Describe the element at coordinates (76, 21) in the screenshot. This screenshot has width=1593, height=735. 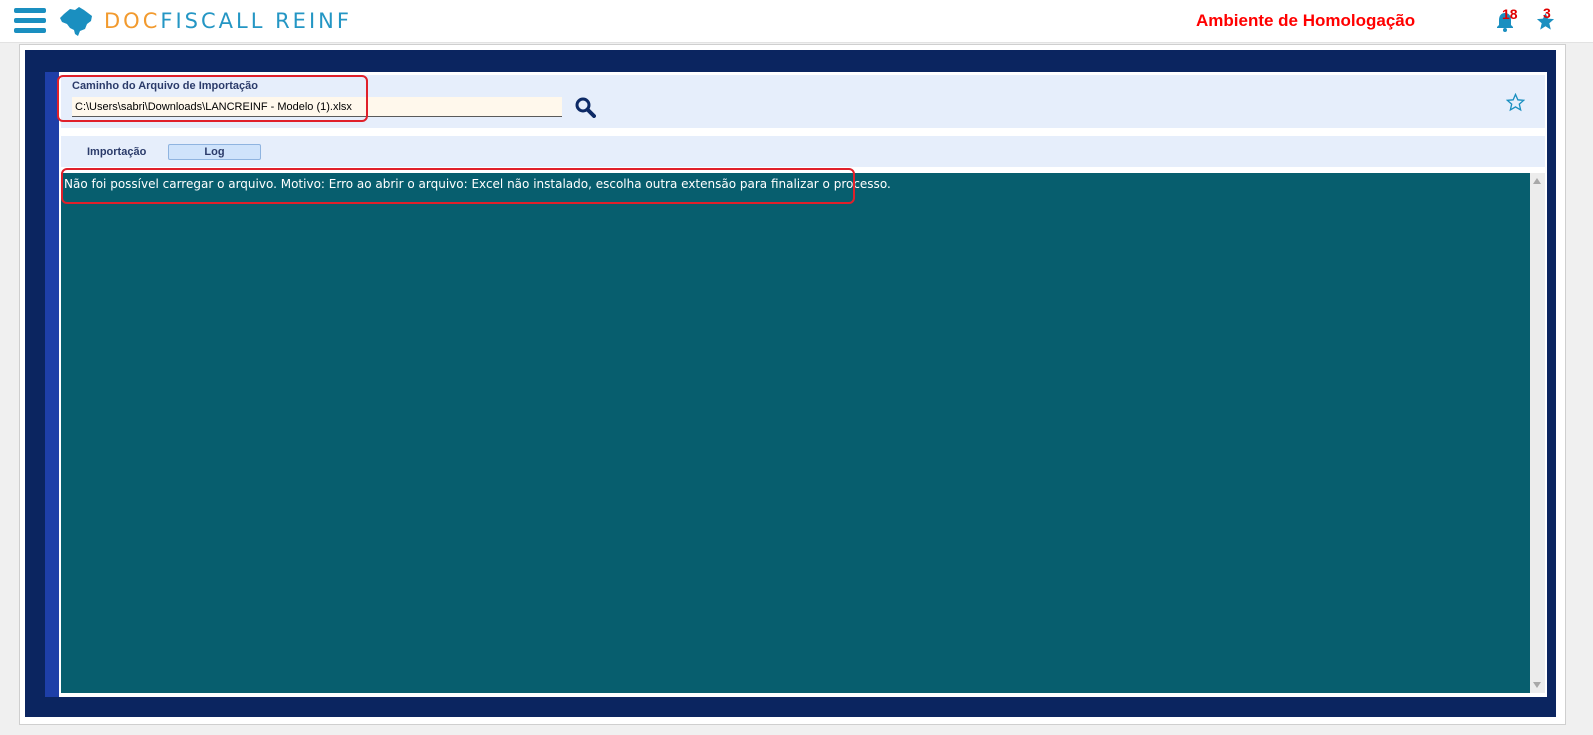
I see `brazil-map-logo` at that location.